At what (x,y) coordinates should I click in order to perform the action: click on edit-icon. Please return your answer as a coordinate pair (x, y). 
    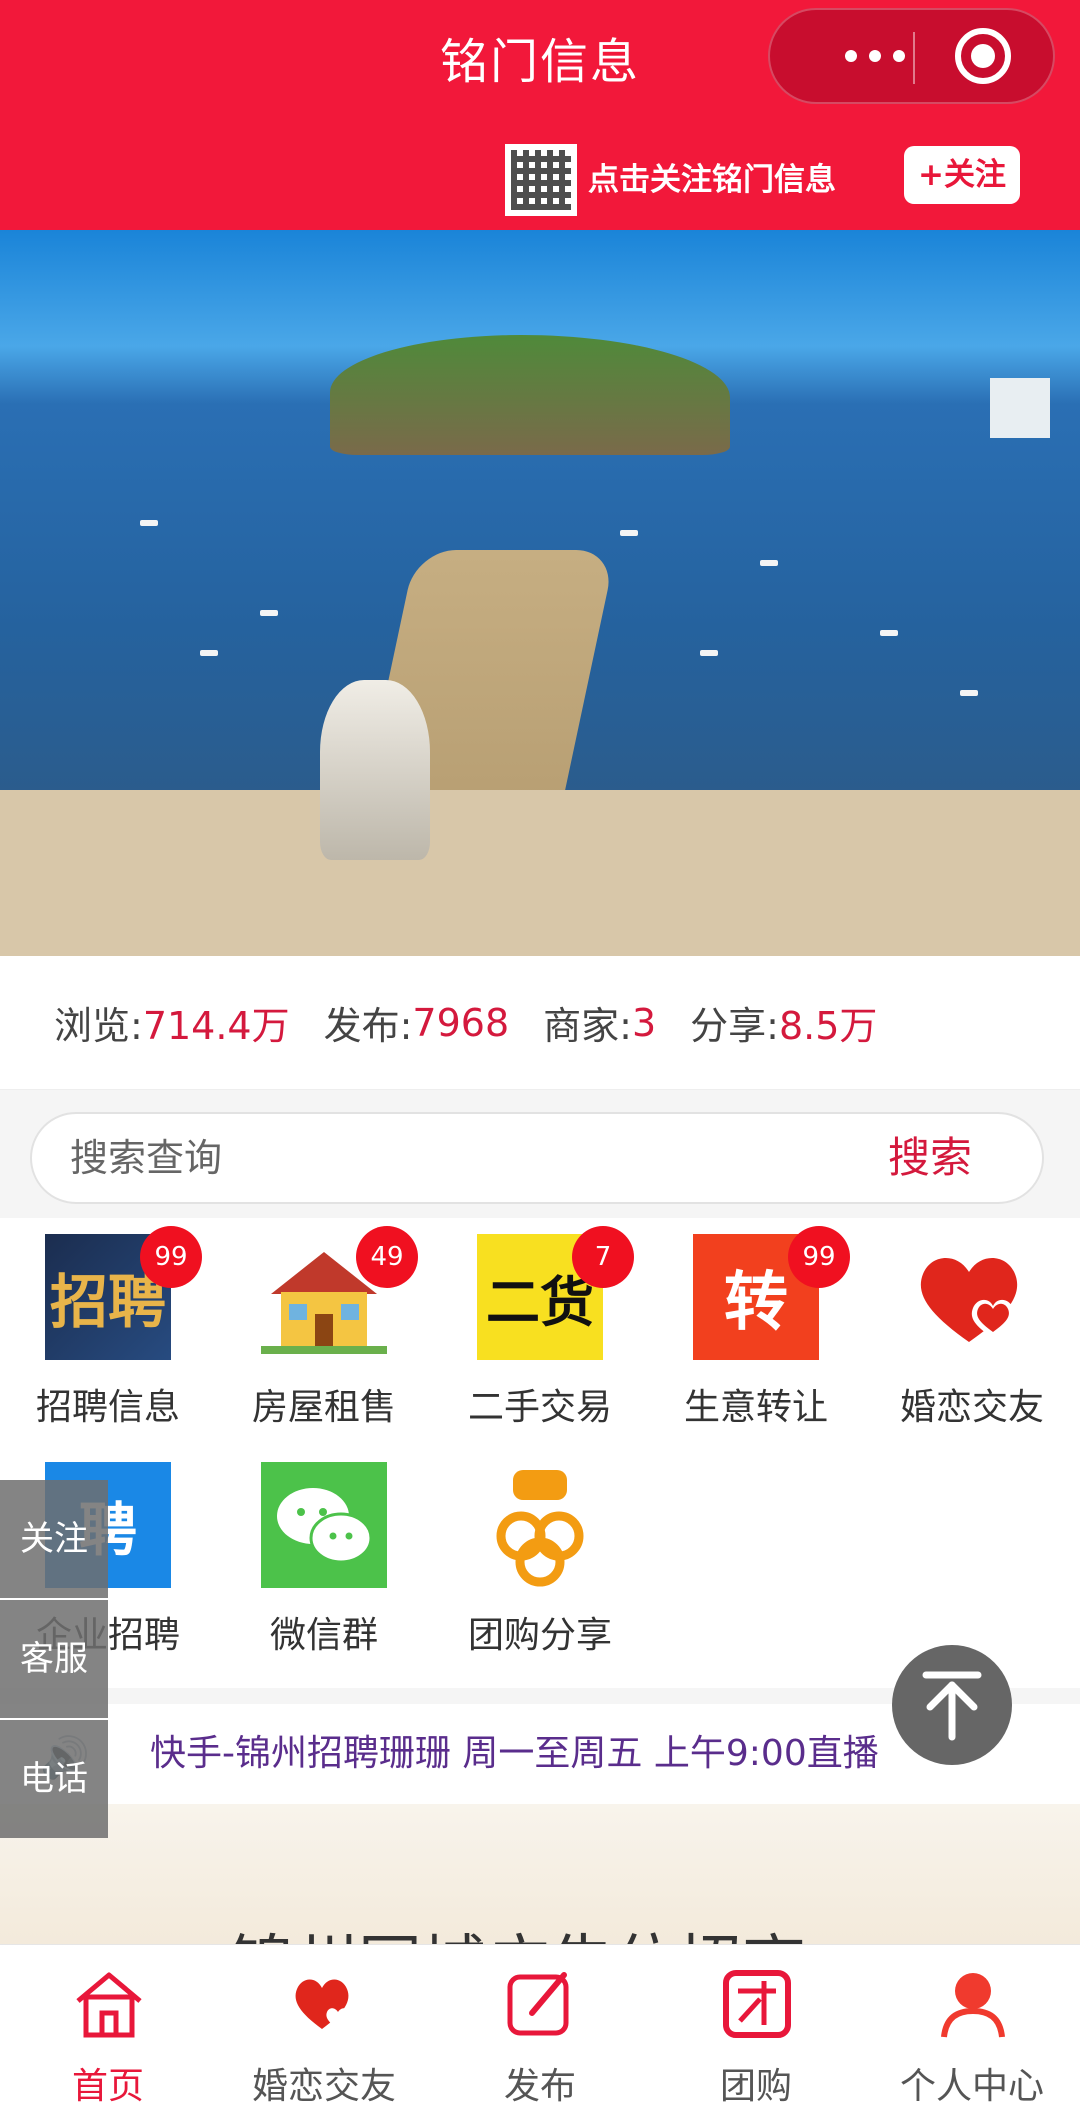
    Looking at the image, I should click on (538, 2004).